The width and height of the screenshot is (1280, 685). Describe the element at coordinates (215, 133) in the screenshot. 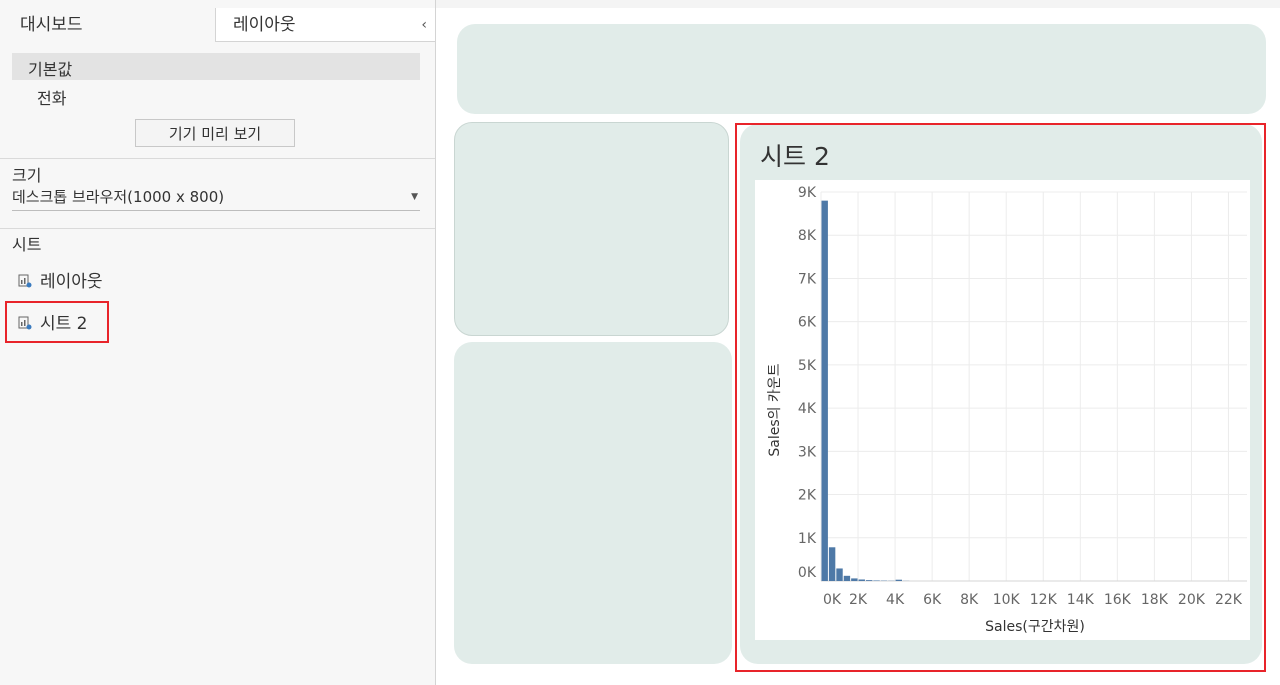

I see `device-preview-button: 기기 미리 보기` at that location.